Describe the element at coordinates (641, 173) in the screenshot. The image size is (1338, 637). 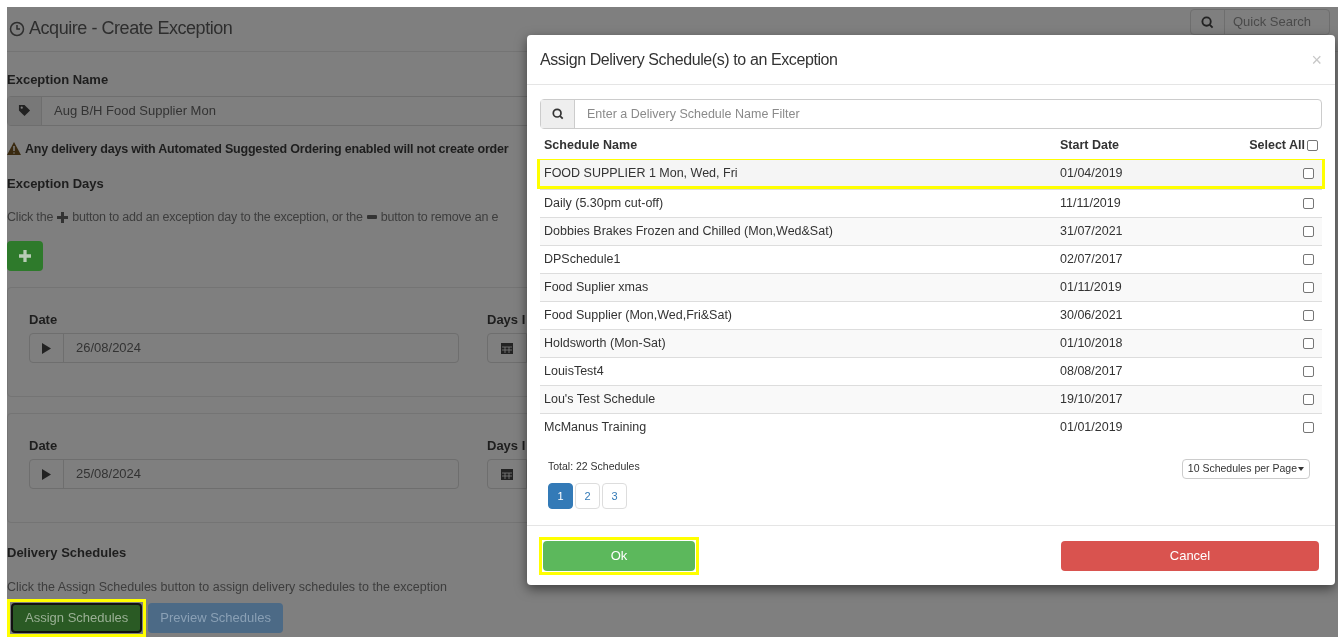
I see `table-cell-text: FOOD SUPPLIER 1 Mon, Wed, Fri` at that location.